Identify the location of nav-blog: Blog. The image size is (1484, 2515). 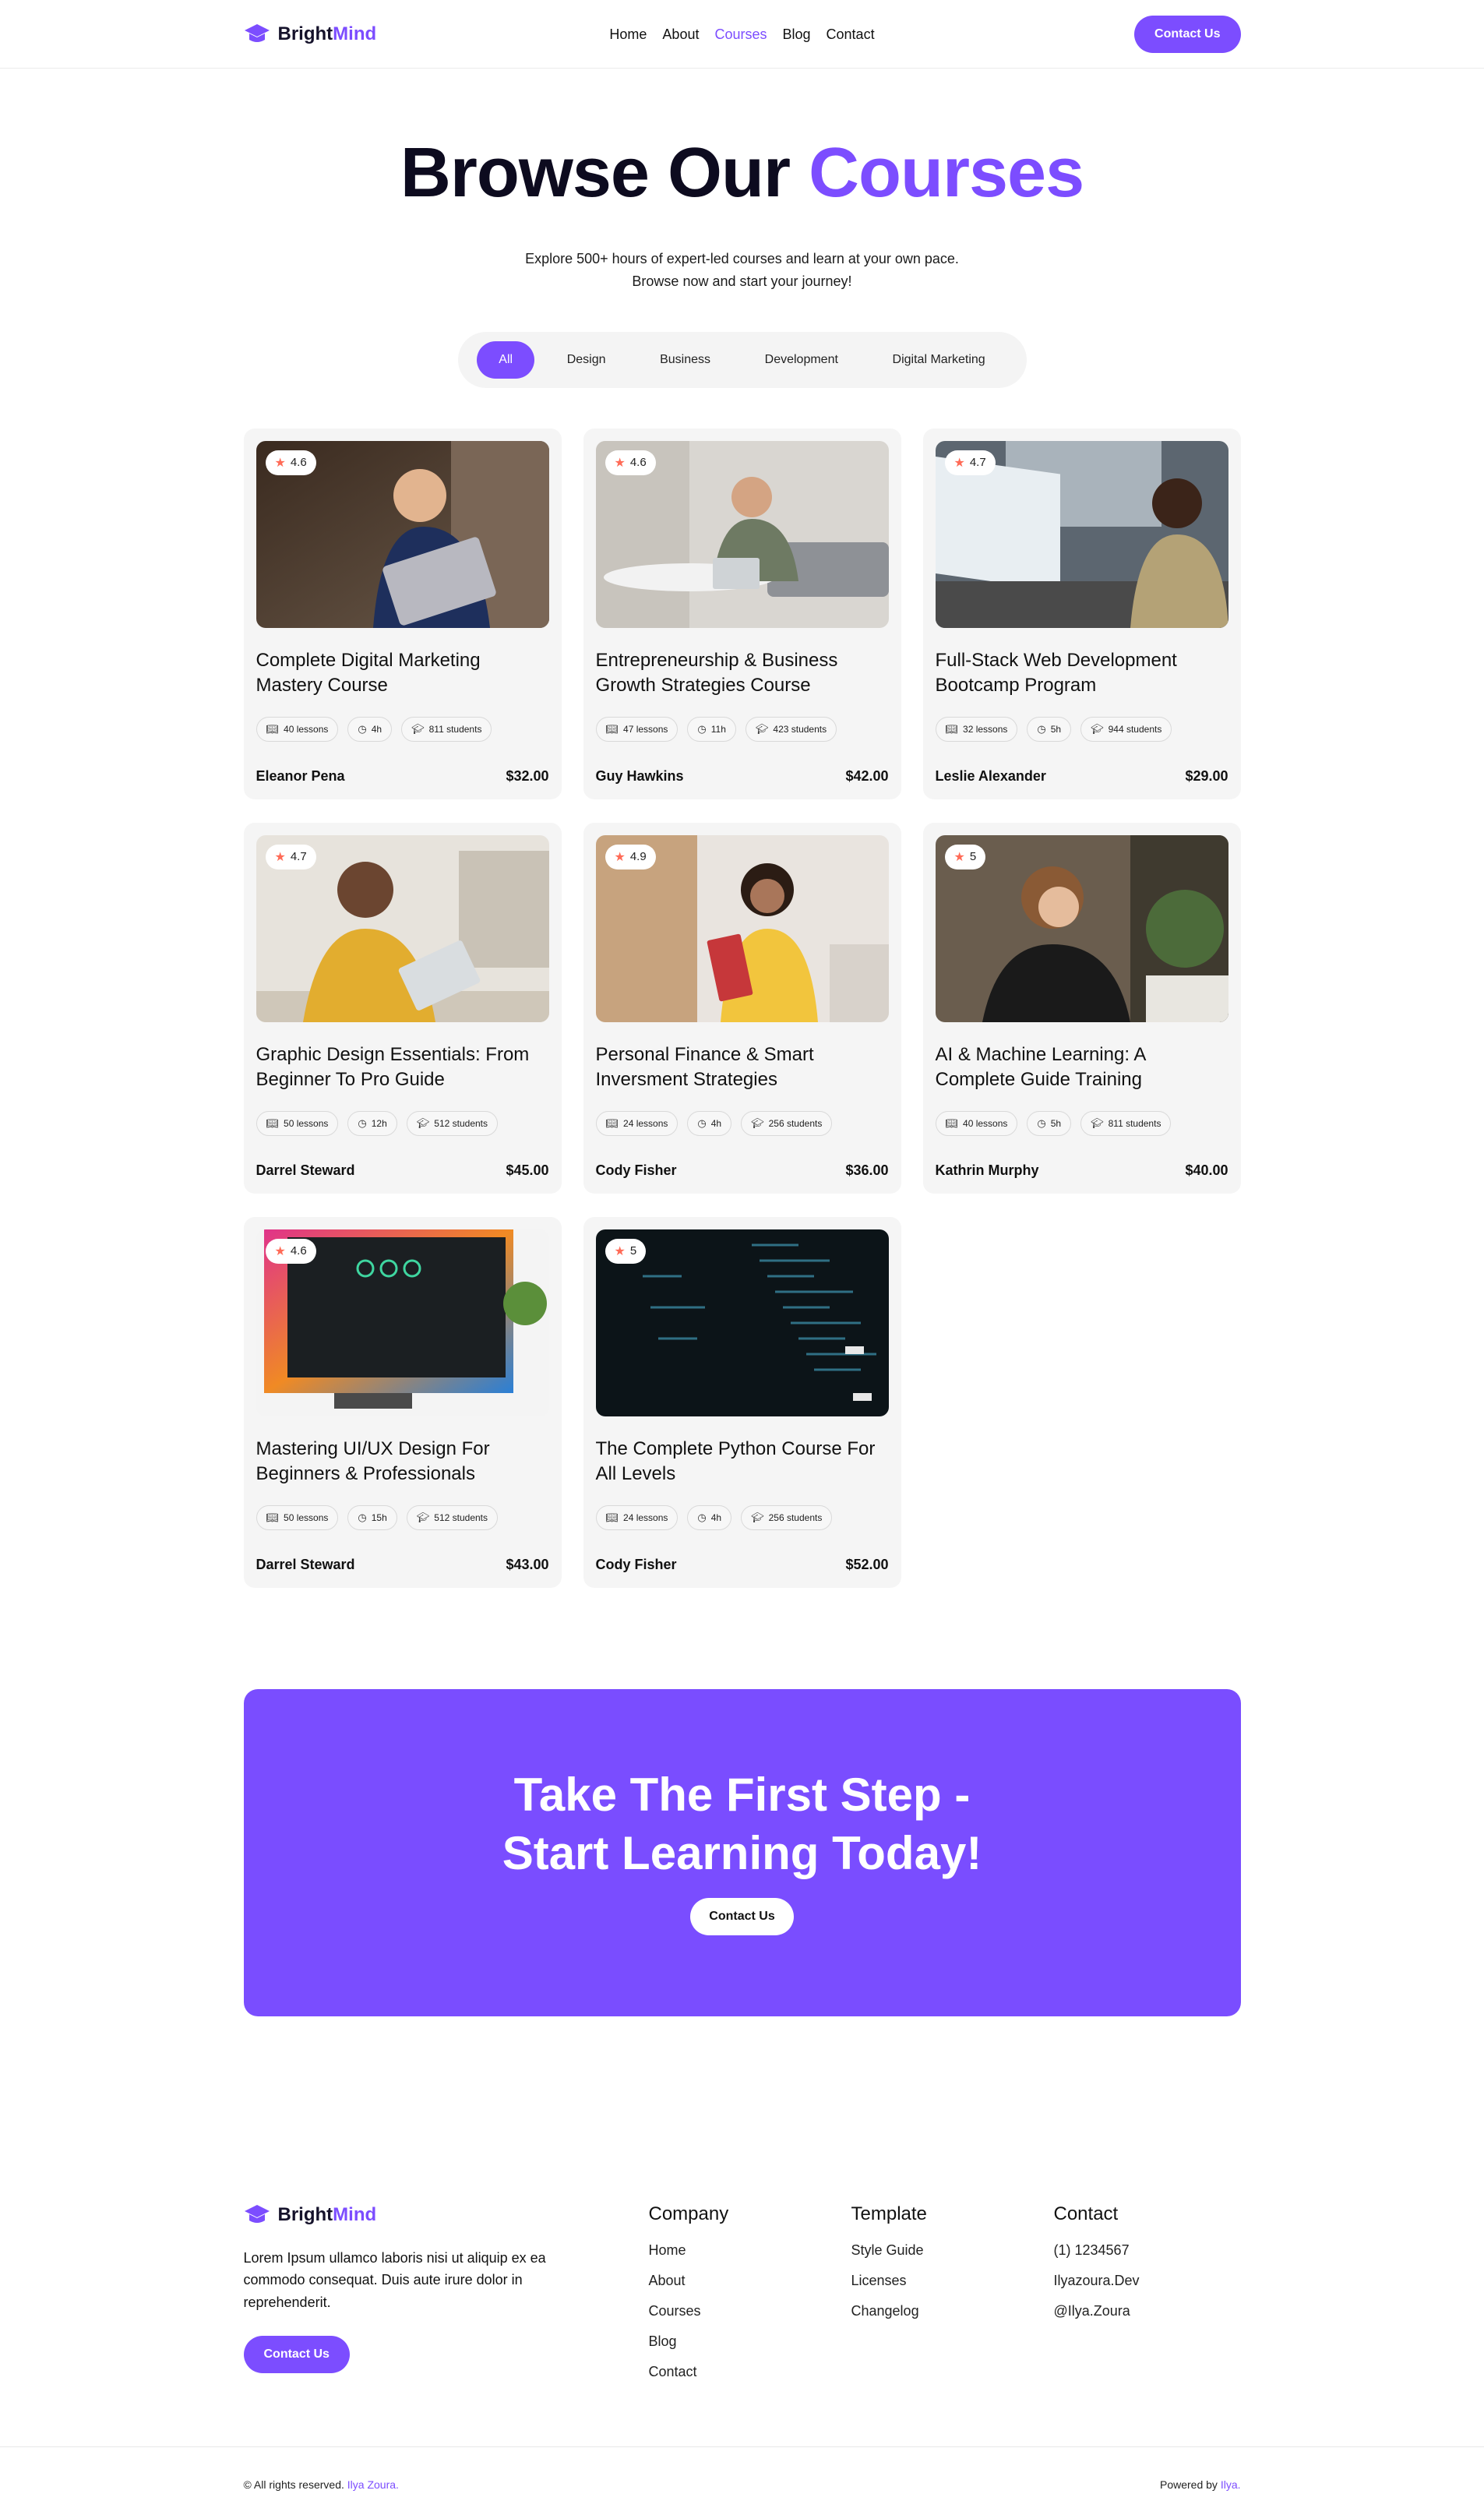
(797, 34).